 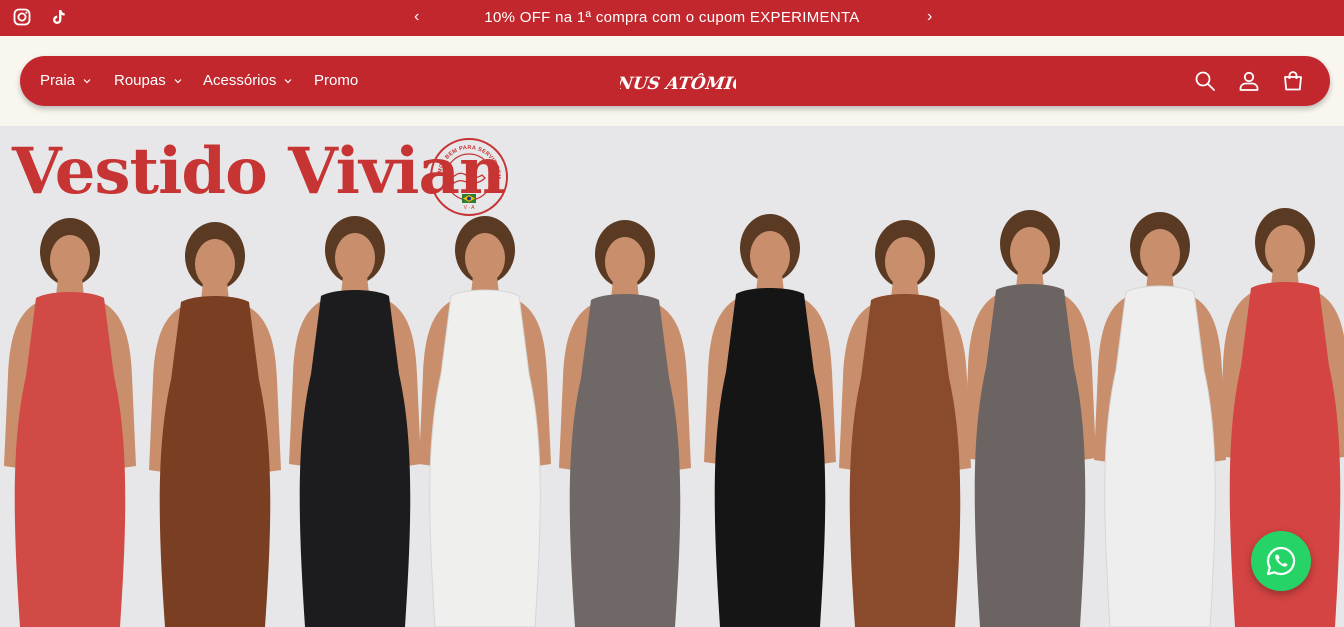 I want to click on nav-item-promo: Promo, so click(x=336, y=80).